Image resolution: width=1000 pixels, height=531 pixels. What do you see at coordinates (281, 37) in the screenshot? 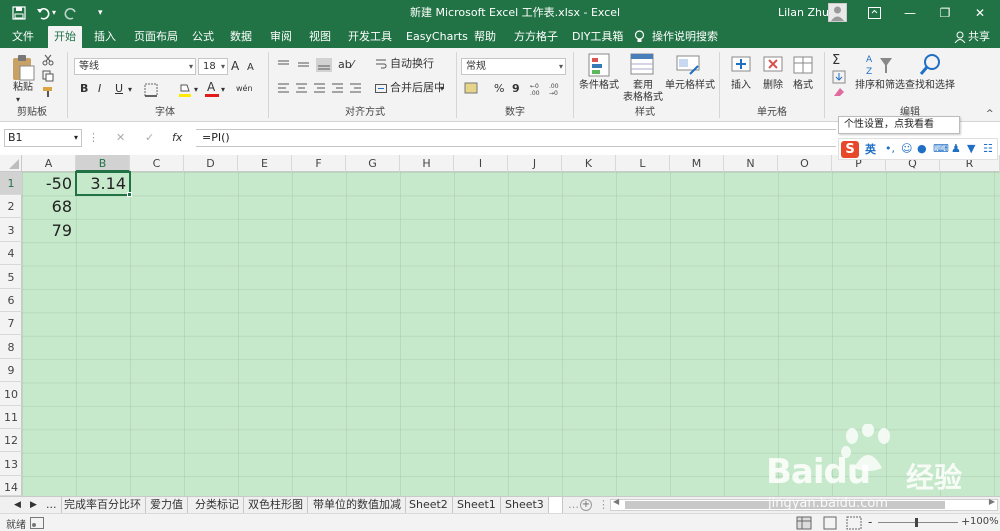
I see `tab-review: 审阅` at bounding box center [281, 37].